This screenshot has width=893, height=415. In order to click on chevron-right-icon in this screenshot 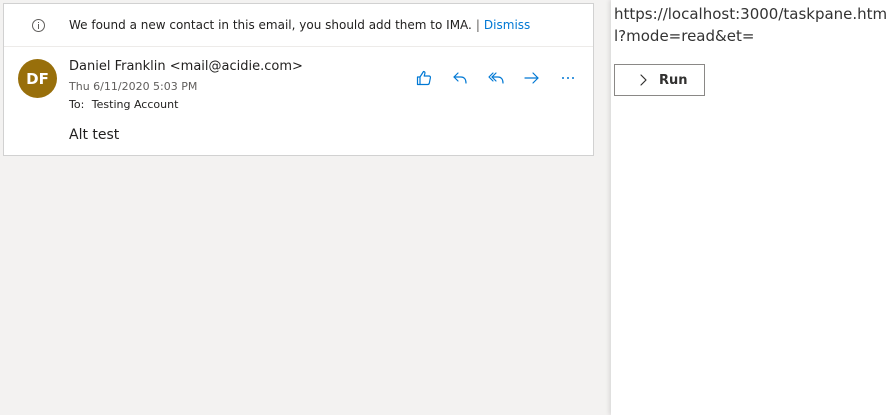, I will do `click(643, 80)`.